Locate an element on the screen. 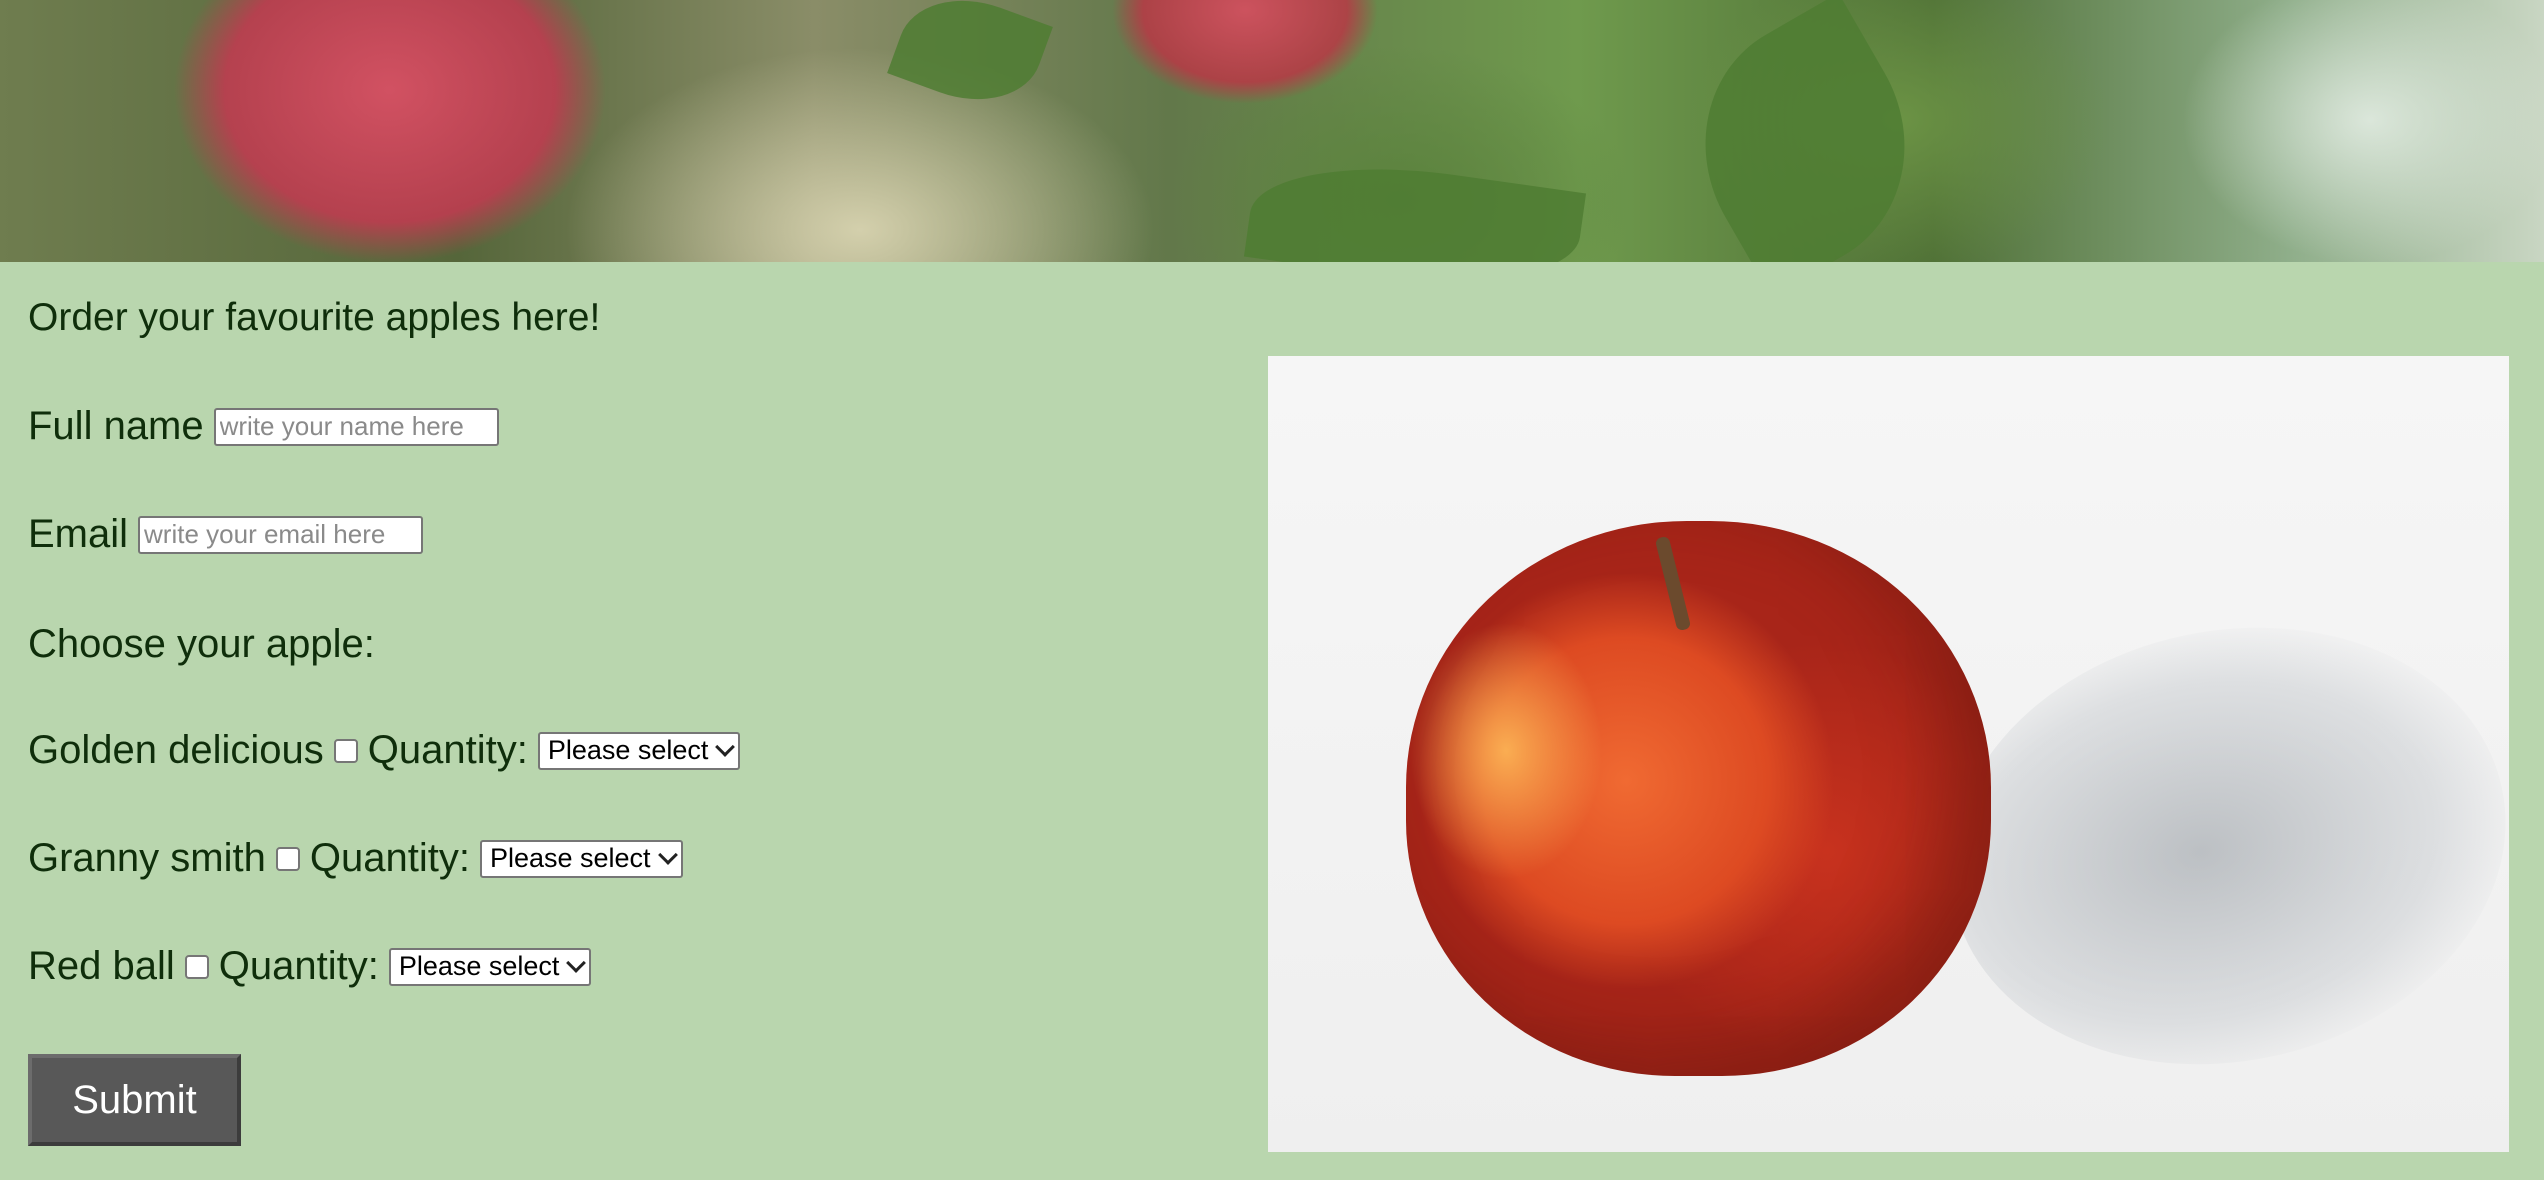  granny-smith-quantity-select: Please select is located at coordinates (581, 858).